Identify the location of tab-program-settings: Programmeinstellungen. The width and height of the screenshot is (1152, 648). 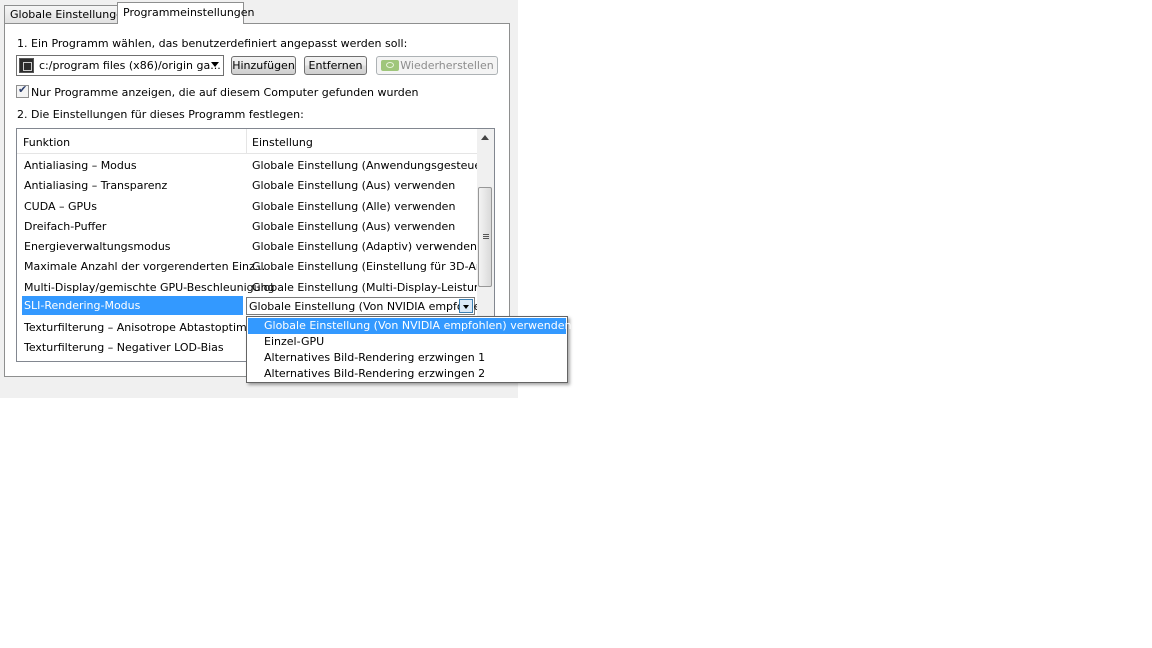
(186, 13).